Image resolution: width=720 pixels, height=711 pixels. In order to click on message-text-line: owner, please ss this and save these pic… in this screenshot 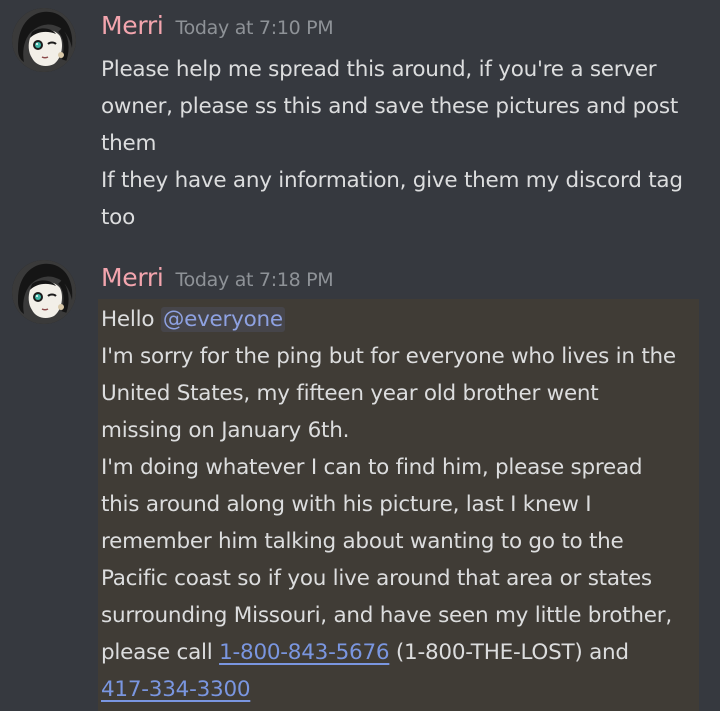, I will do `click(390, 106)`.